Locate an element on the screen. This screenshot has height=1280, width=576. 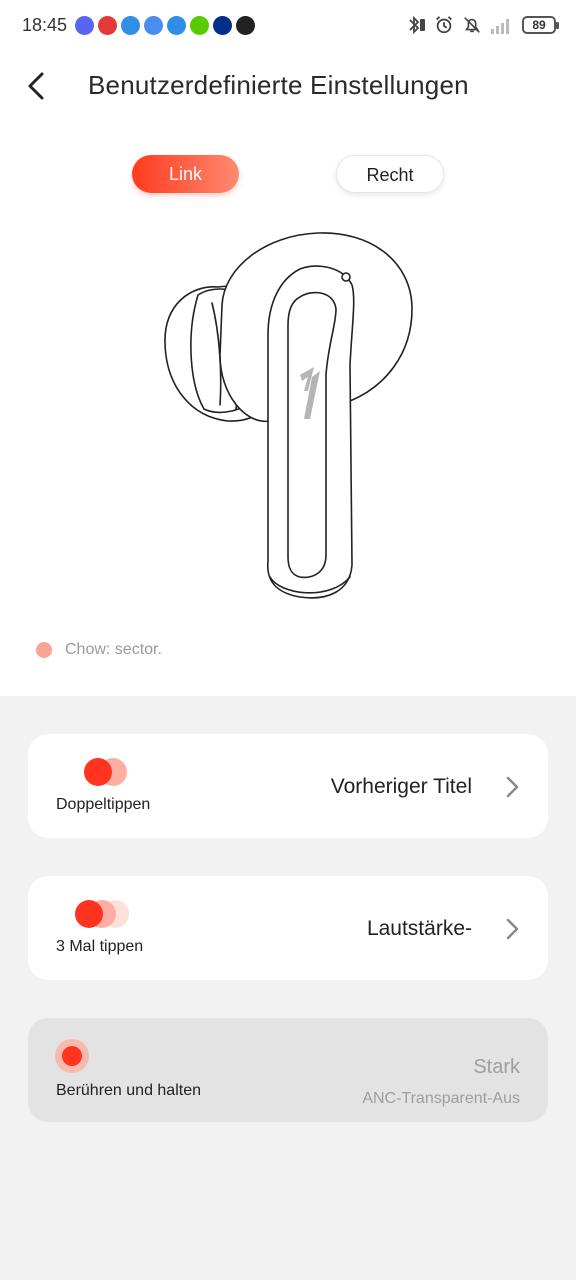
legend-dot is located at coordinates (44, 650).